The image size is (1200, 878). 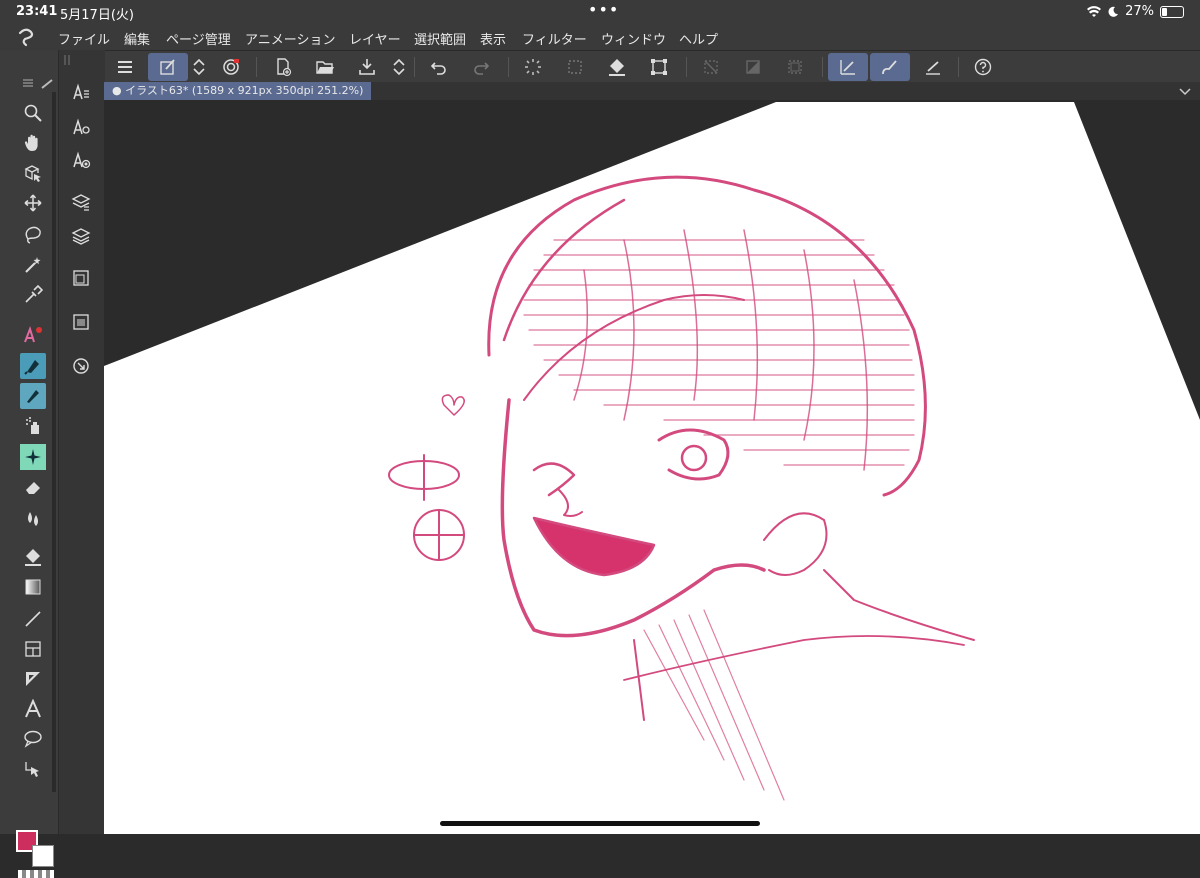 What do you see at coordinates (600, 66) in the screenshot?
I see `command-bar` at bounding box center [600, 66].